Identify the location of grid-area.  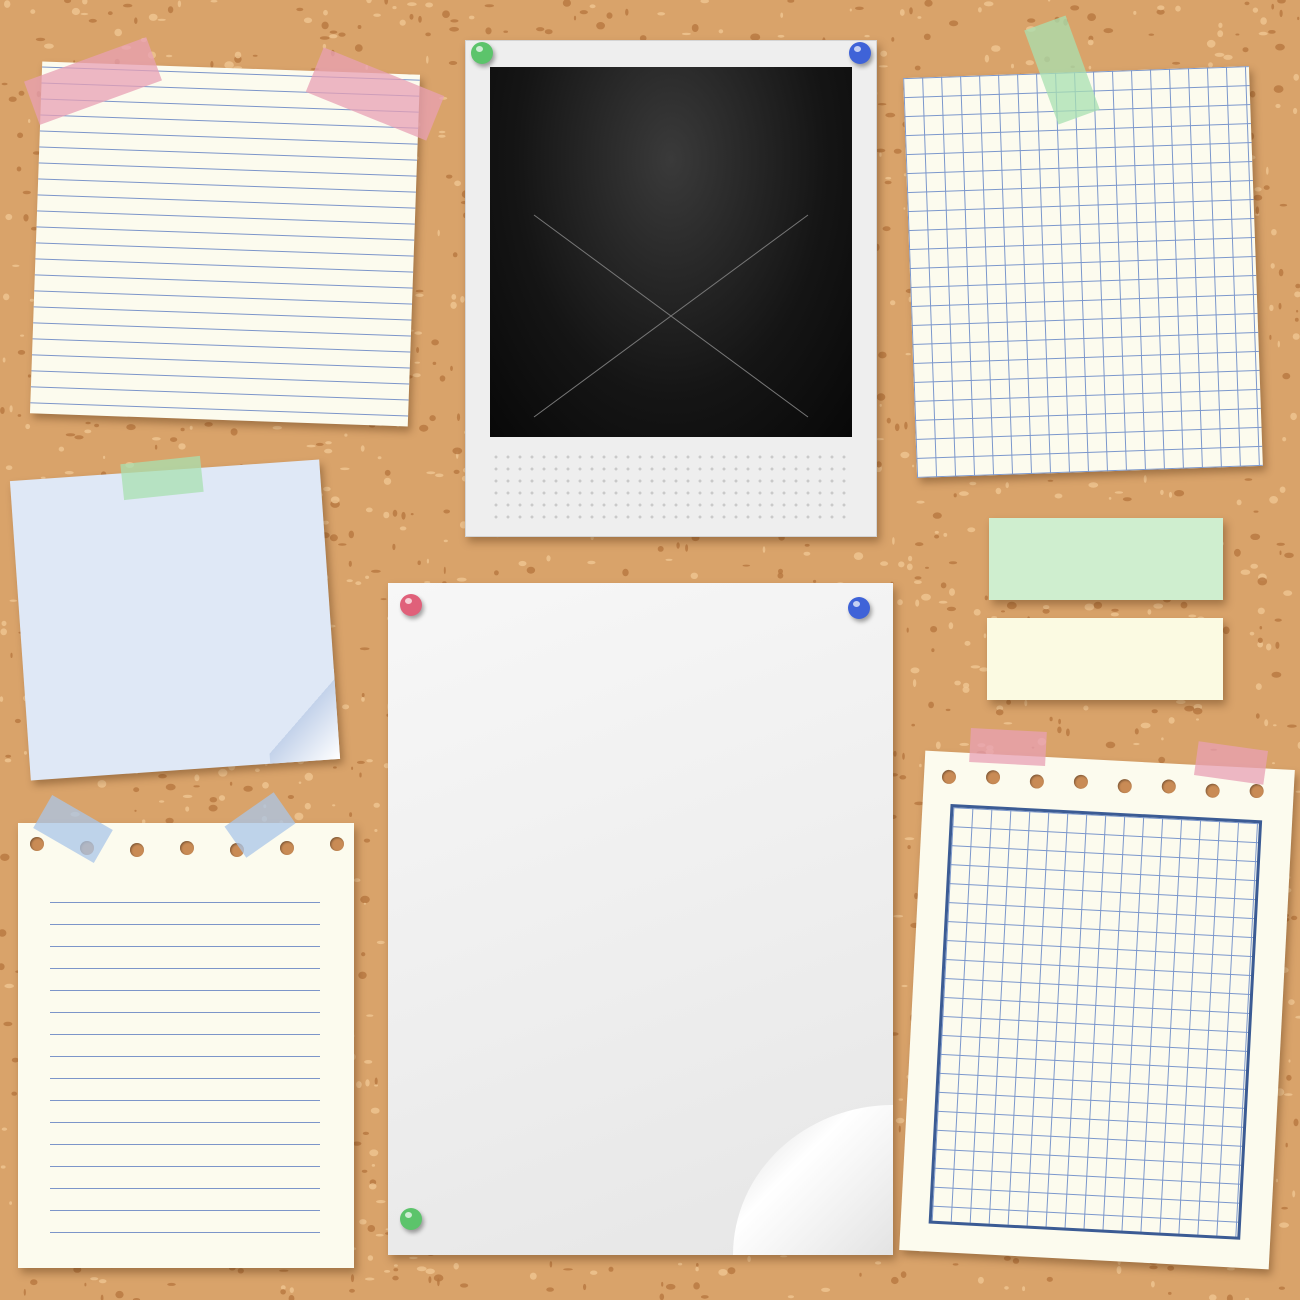
(1095, 1022).